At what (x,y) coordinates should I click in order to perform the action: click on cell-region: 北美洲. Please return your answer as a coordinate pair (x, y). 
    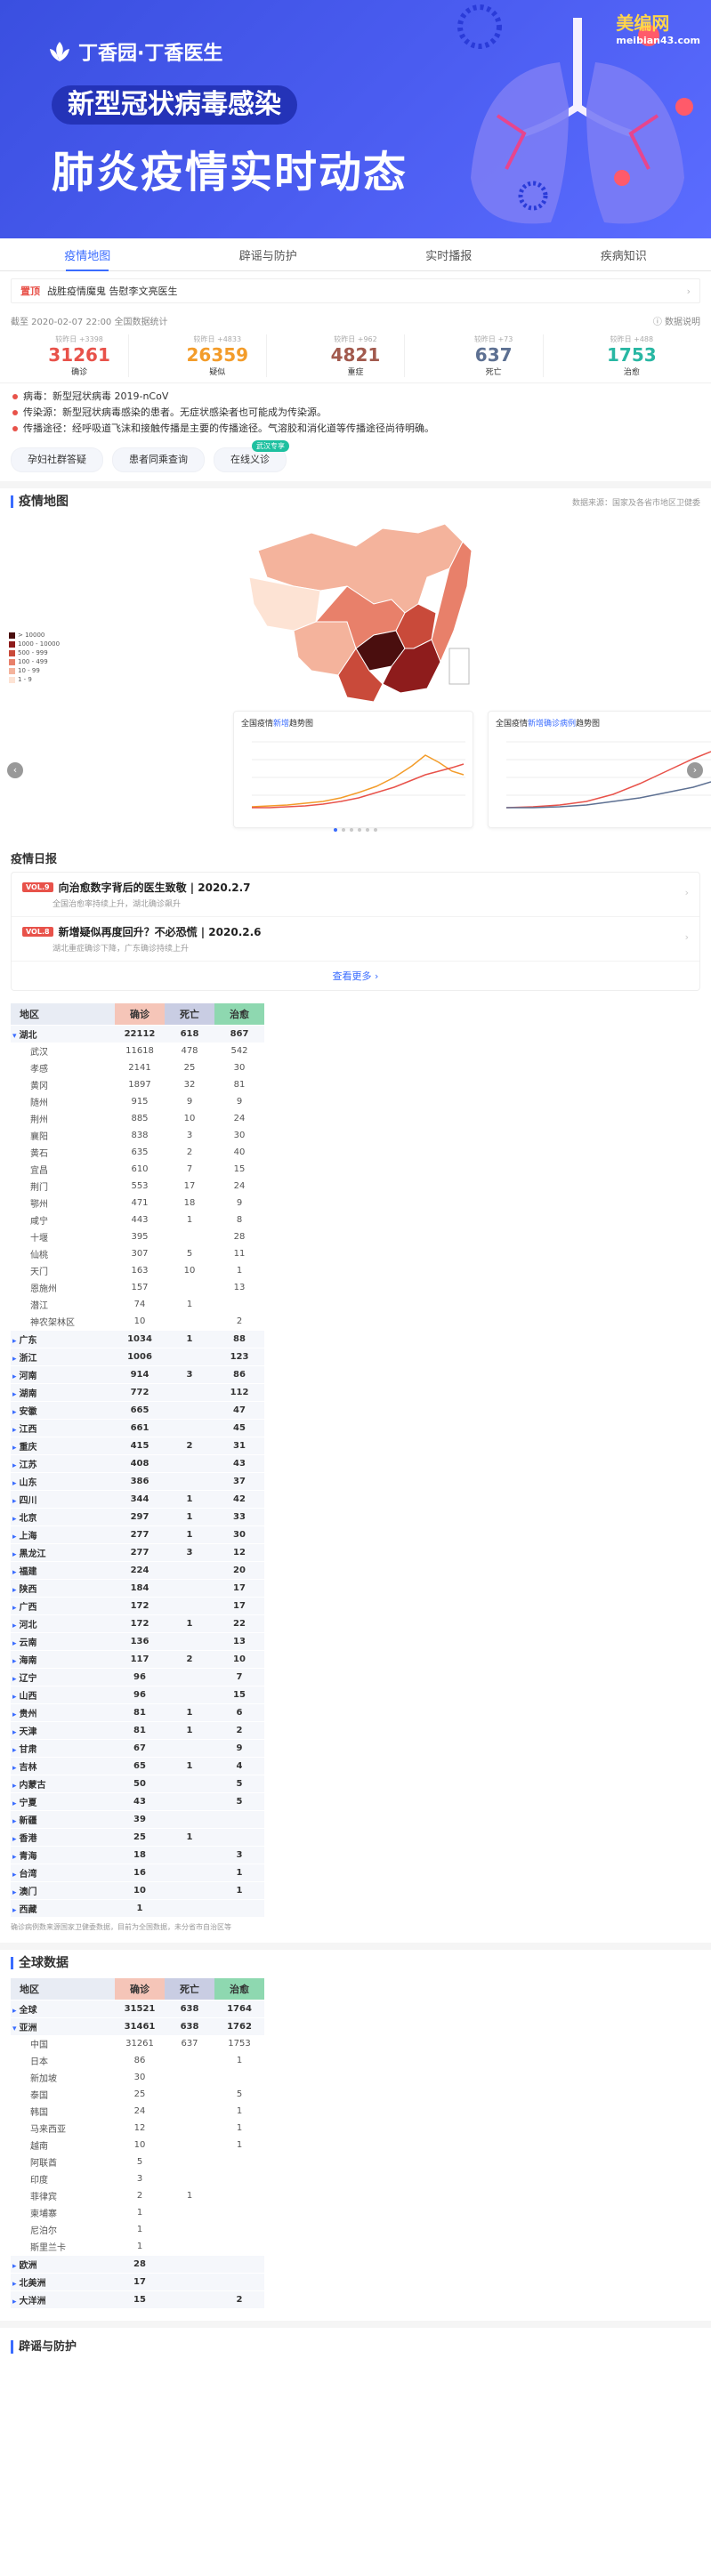
    Looking at the image, I should click on (63, 2282).